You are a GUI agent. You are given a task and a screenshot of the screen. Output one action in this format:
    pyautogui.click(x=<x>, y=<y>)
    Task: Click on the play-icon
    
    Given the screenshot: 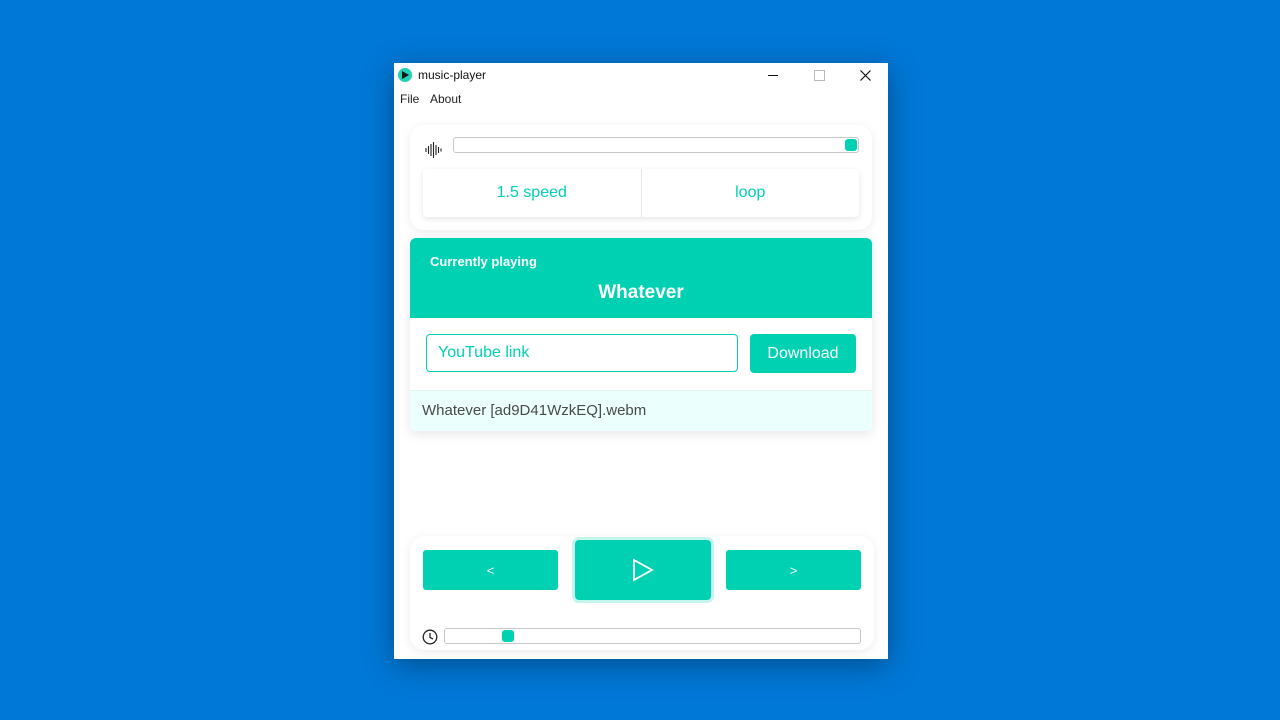 What is the action you would take?
    pyautogui.click(x=643, y=570)
    